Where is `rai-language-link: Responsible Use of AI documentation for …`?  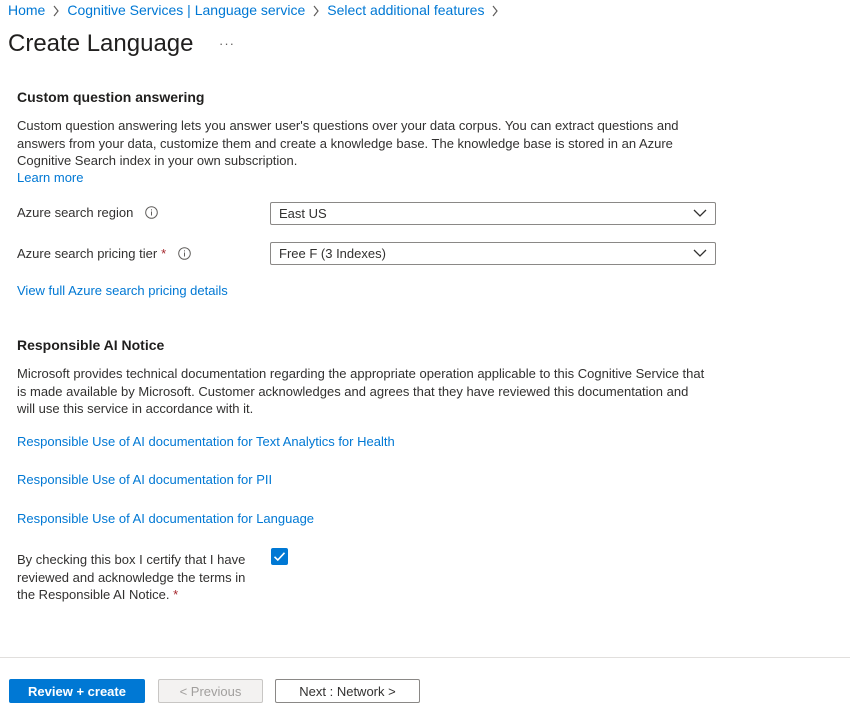
rai-language-link: Responsible Use of AI documentation for … is located at coordinates (165, 518).